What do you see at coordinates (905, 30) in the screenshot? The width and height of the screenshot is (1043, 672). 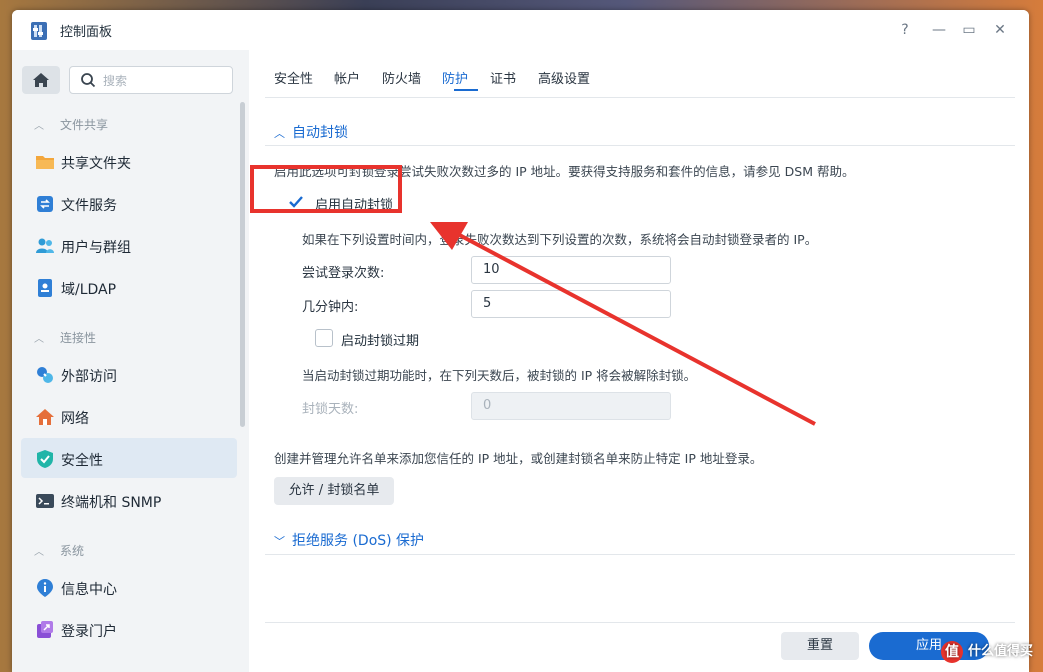 I see `help-button: ?` at bounding box center [905, 30].